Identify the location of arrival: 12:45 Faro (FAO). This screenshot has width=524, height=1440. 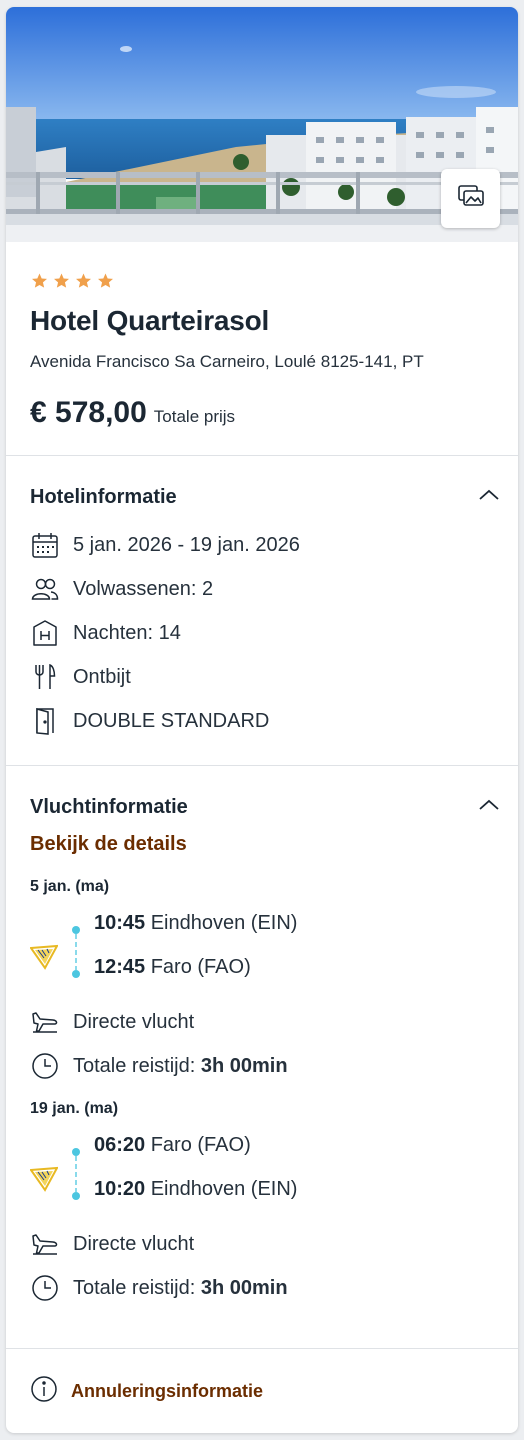
(172, 967).